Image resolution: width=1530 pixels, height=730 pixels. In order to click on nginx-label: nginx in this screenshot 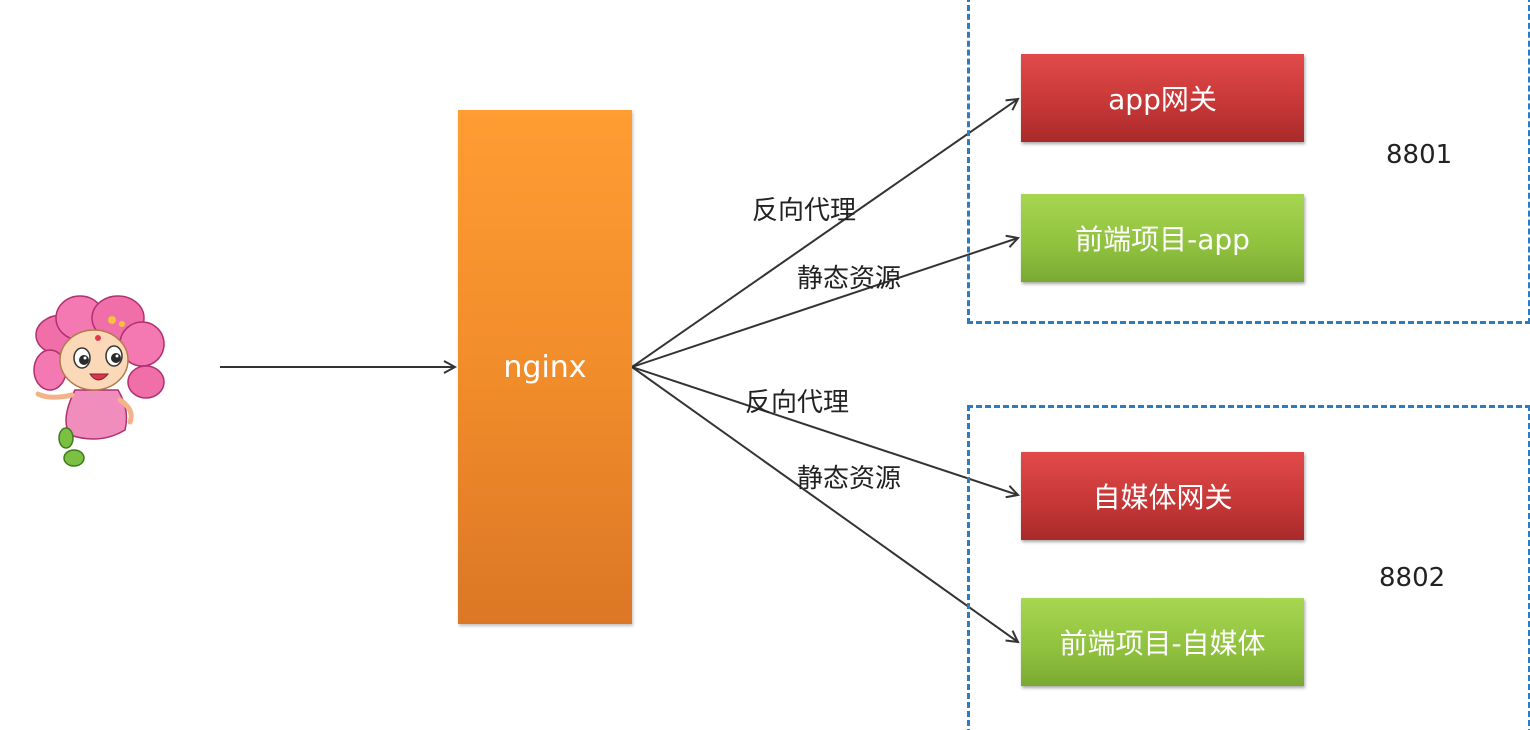, I will do `click(545, 367)`.